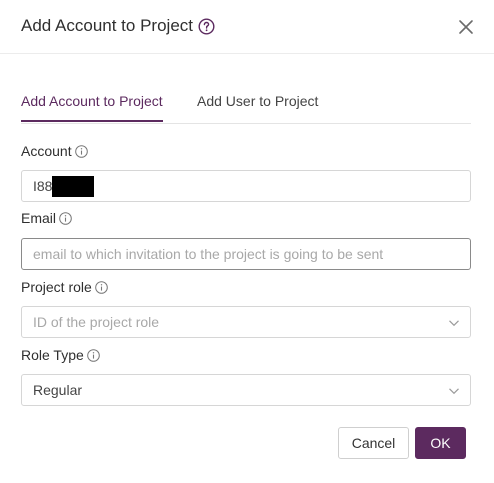 This screenshot has height=483, width=494. I want to click on dialog-header: Add Account to Project, so click(247, 27).